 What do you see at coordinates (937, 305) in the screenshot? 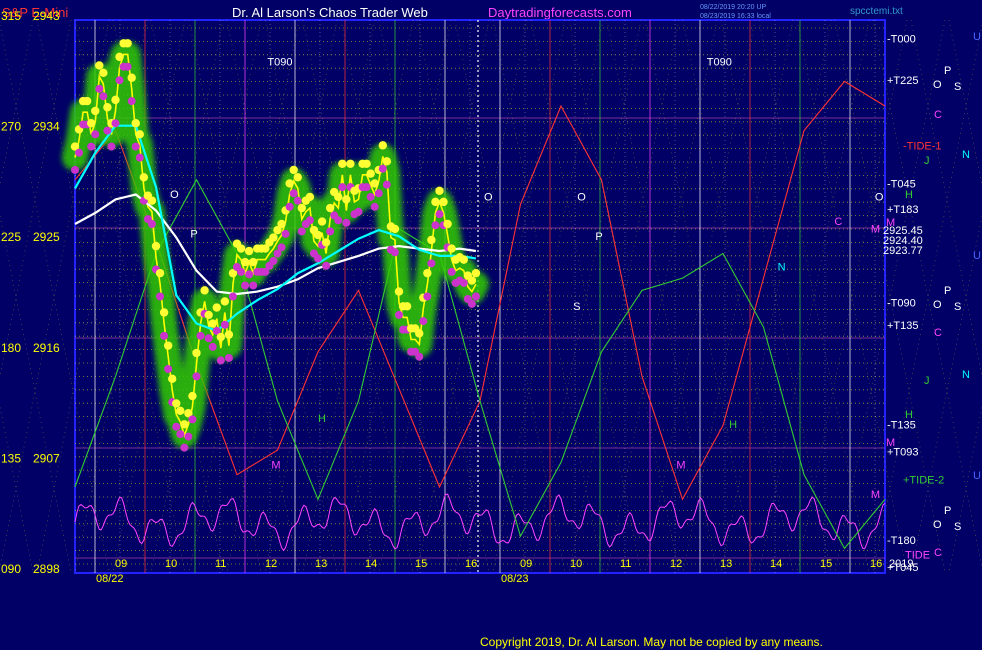
I see `side-glyph: O` at bounding box center [937, 305].